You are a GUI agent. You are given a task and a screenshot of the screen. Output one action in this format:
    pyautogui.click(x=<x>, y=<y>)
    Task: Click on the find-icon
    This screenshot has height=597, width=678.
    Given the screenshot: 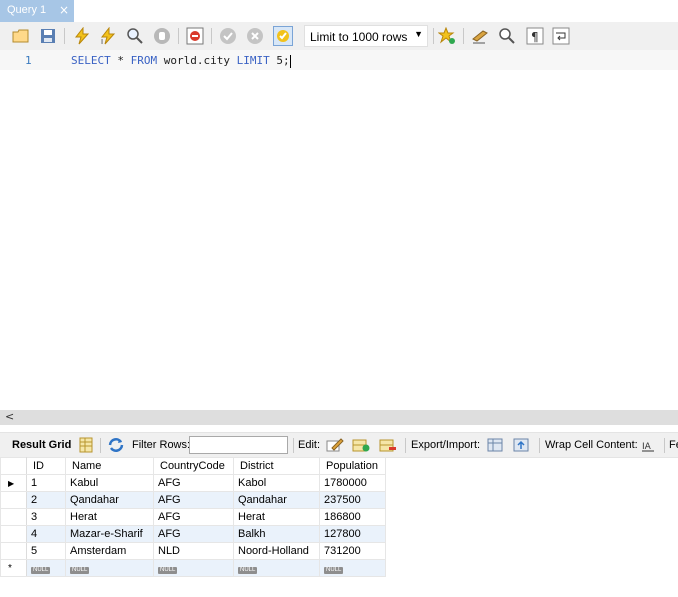 What is the action you would take?
    pyautogui.click(x=507, y=36)
    